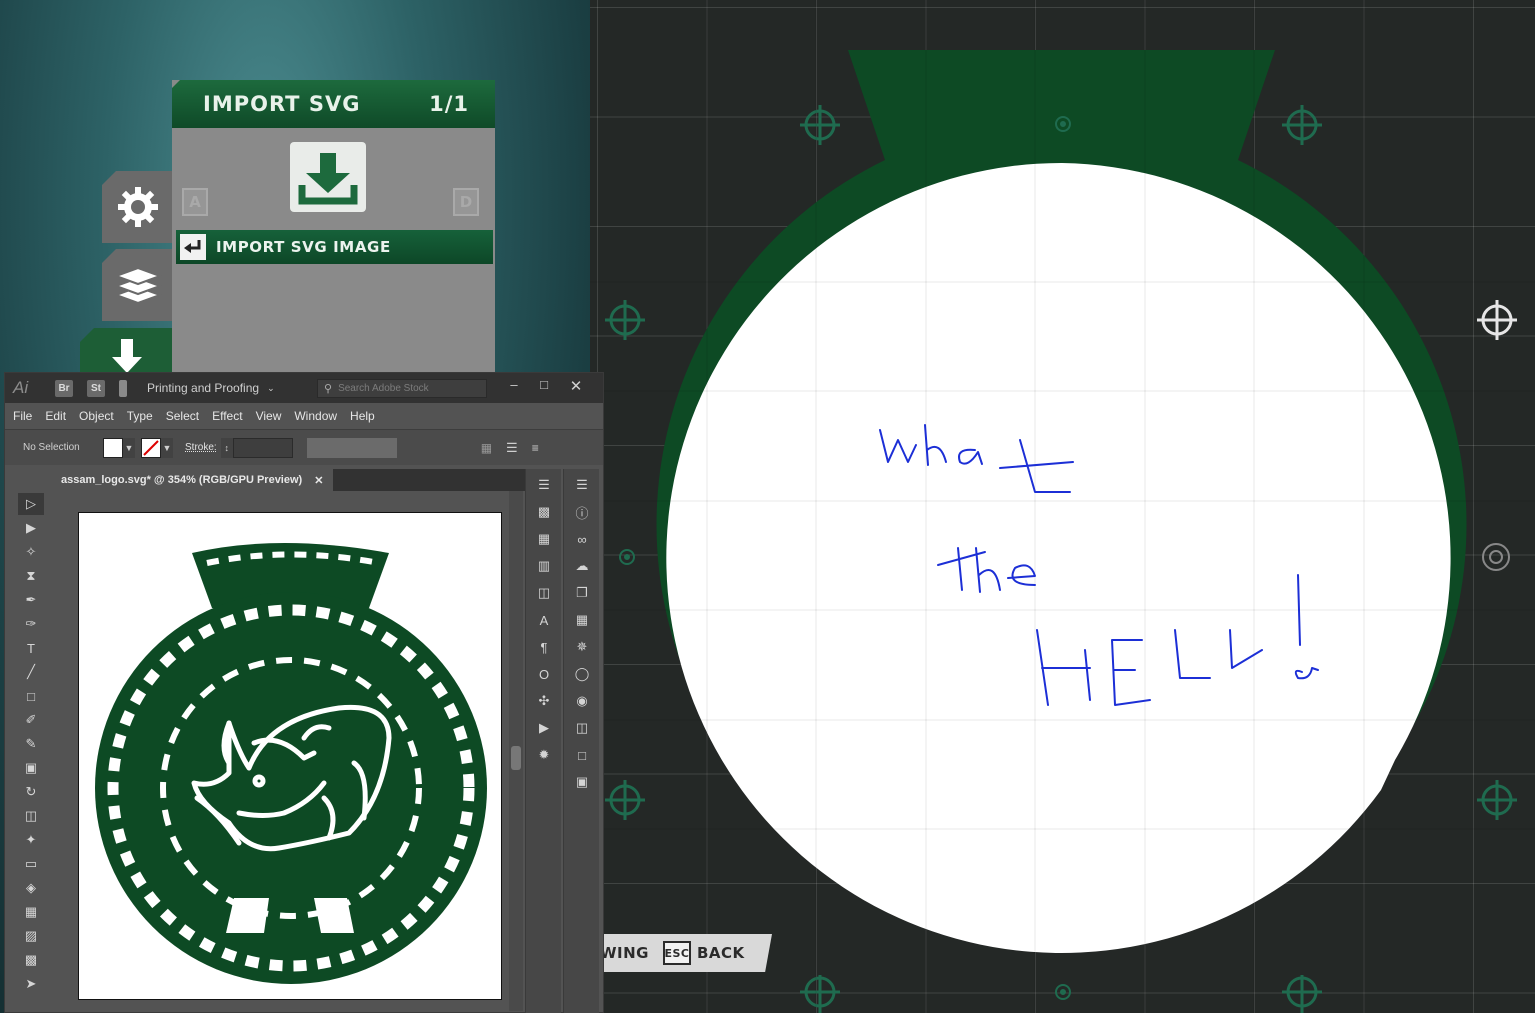 This screenshot has width=1535, height=1013. I want to click on pathfinder-icon: ◫, so click(544, 593).